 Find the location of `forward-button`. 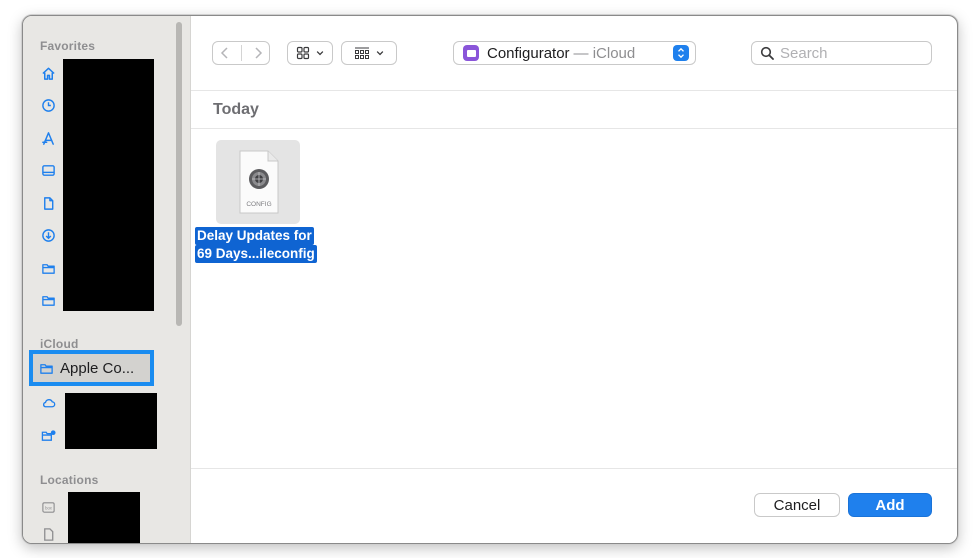

forward-button is located at coordinates (258, 53).